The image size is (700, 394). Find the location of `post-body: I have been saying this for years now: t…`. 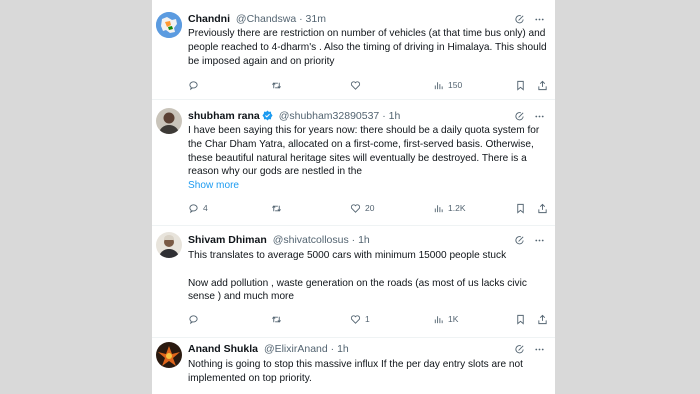

post-body: I have been saying this for years now: t… is located at coordinates (368, 158).